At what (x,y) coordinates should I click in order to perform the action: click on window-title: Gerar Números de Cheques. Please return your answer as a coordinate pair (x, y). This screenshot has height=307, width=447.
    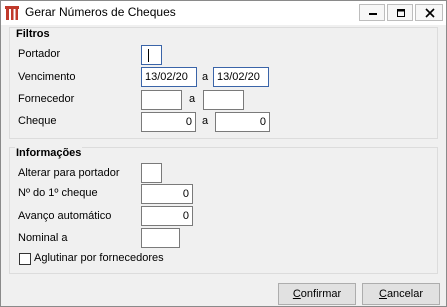
    Looking at the image, I should click on (100, 12).